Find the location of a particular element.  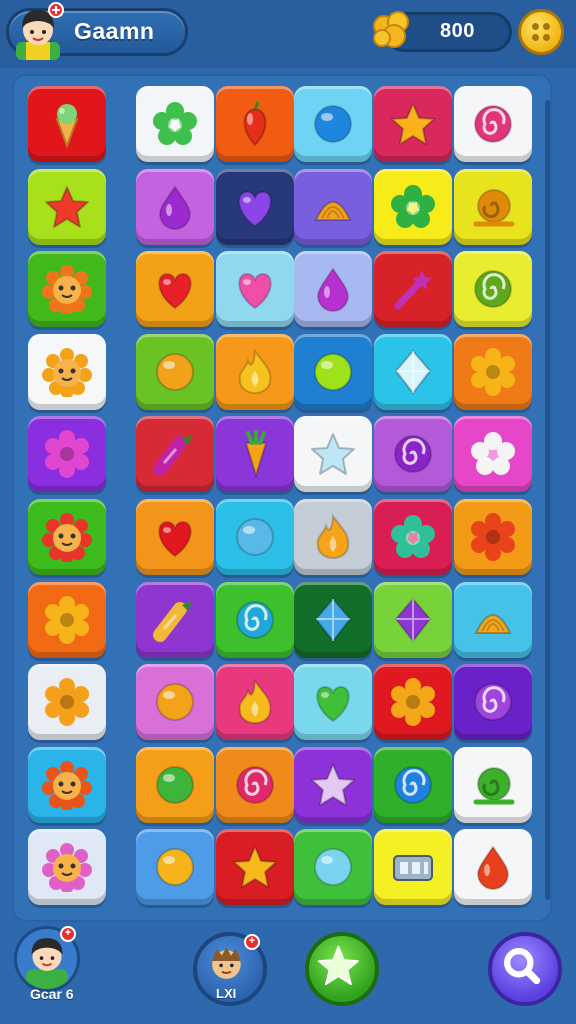

search-button is located at coordinates (525, 969).